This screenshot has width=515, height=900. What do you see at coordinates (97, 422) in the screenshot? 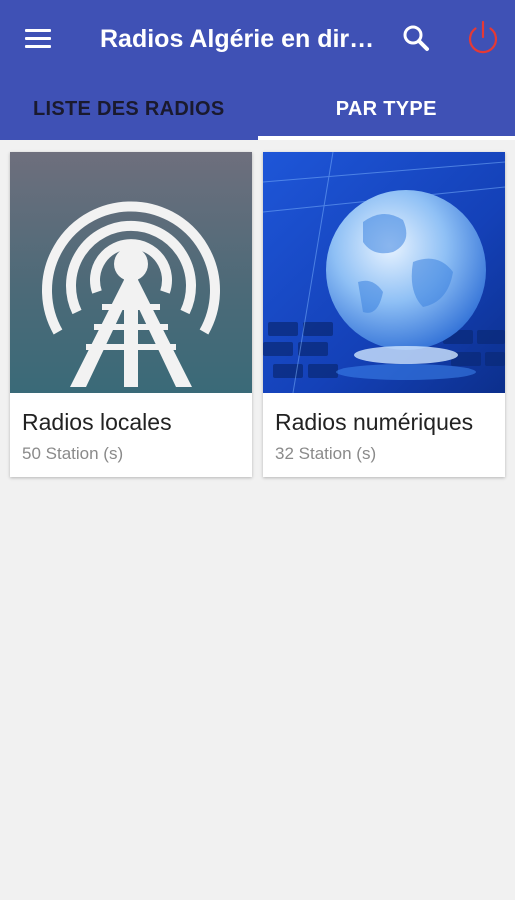
I see `category-title: Radios locales` at bounding box center [97, 422].